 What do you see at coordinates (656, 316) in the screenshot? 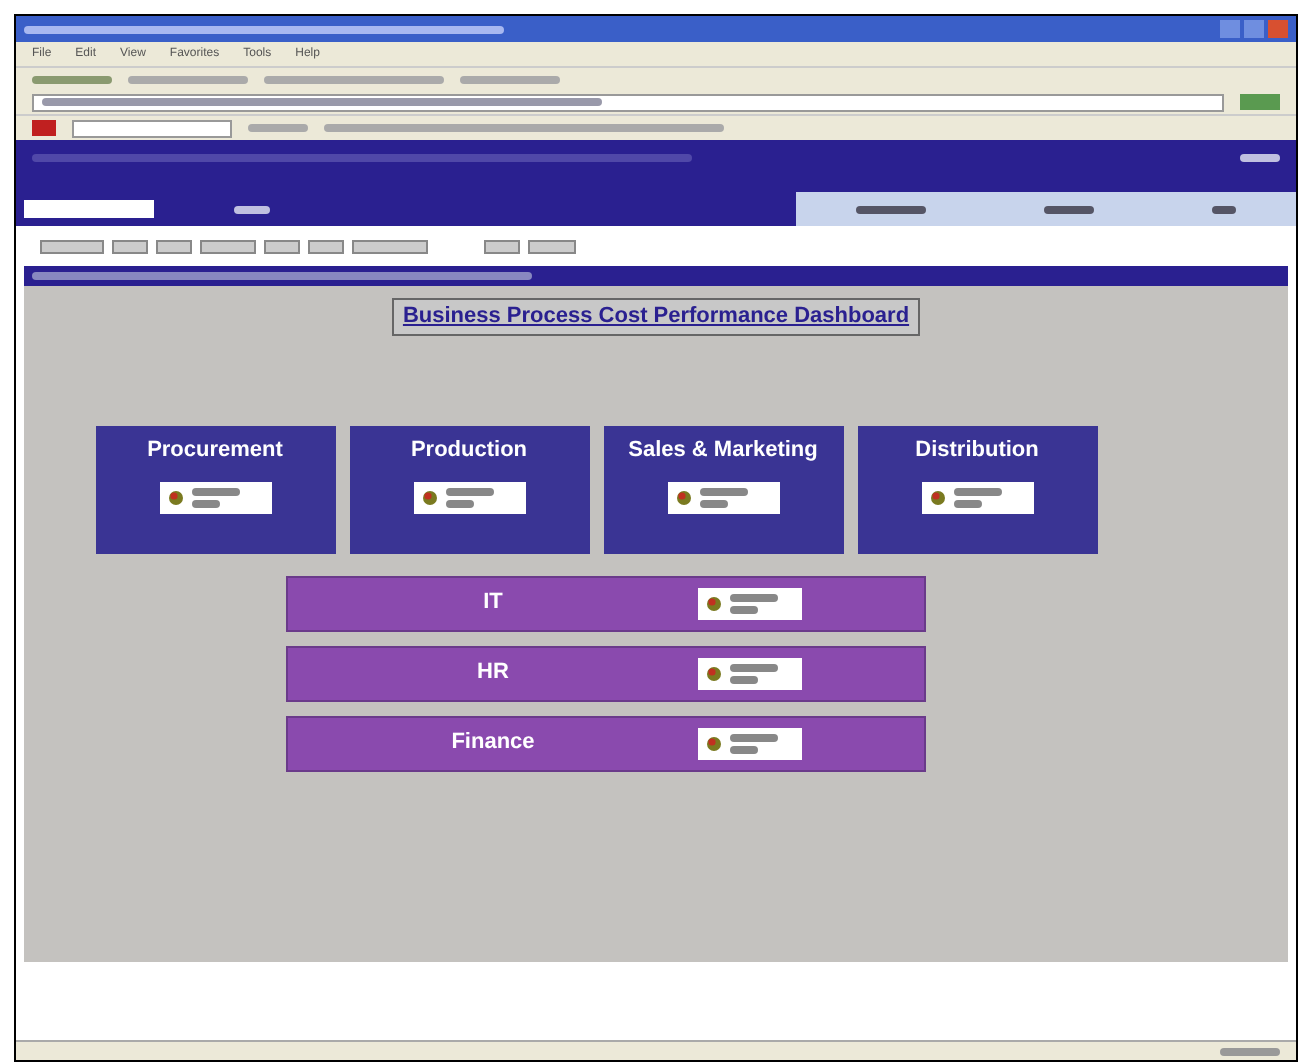
I see `dashboard-title: Business Process Cost Performance Dashboard` at bounding box center [656, 316].